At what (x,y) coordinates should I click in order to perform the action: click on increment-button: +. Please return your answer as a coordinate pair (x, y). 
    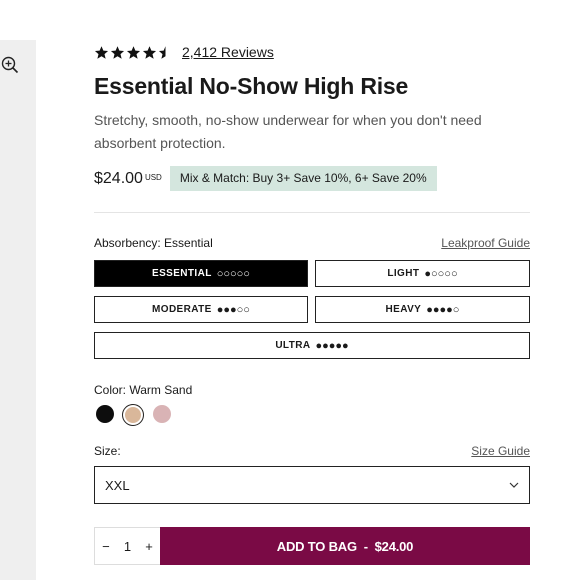
    Looking at the image, I should click on (149, 546).